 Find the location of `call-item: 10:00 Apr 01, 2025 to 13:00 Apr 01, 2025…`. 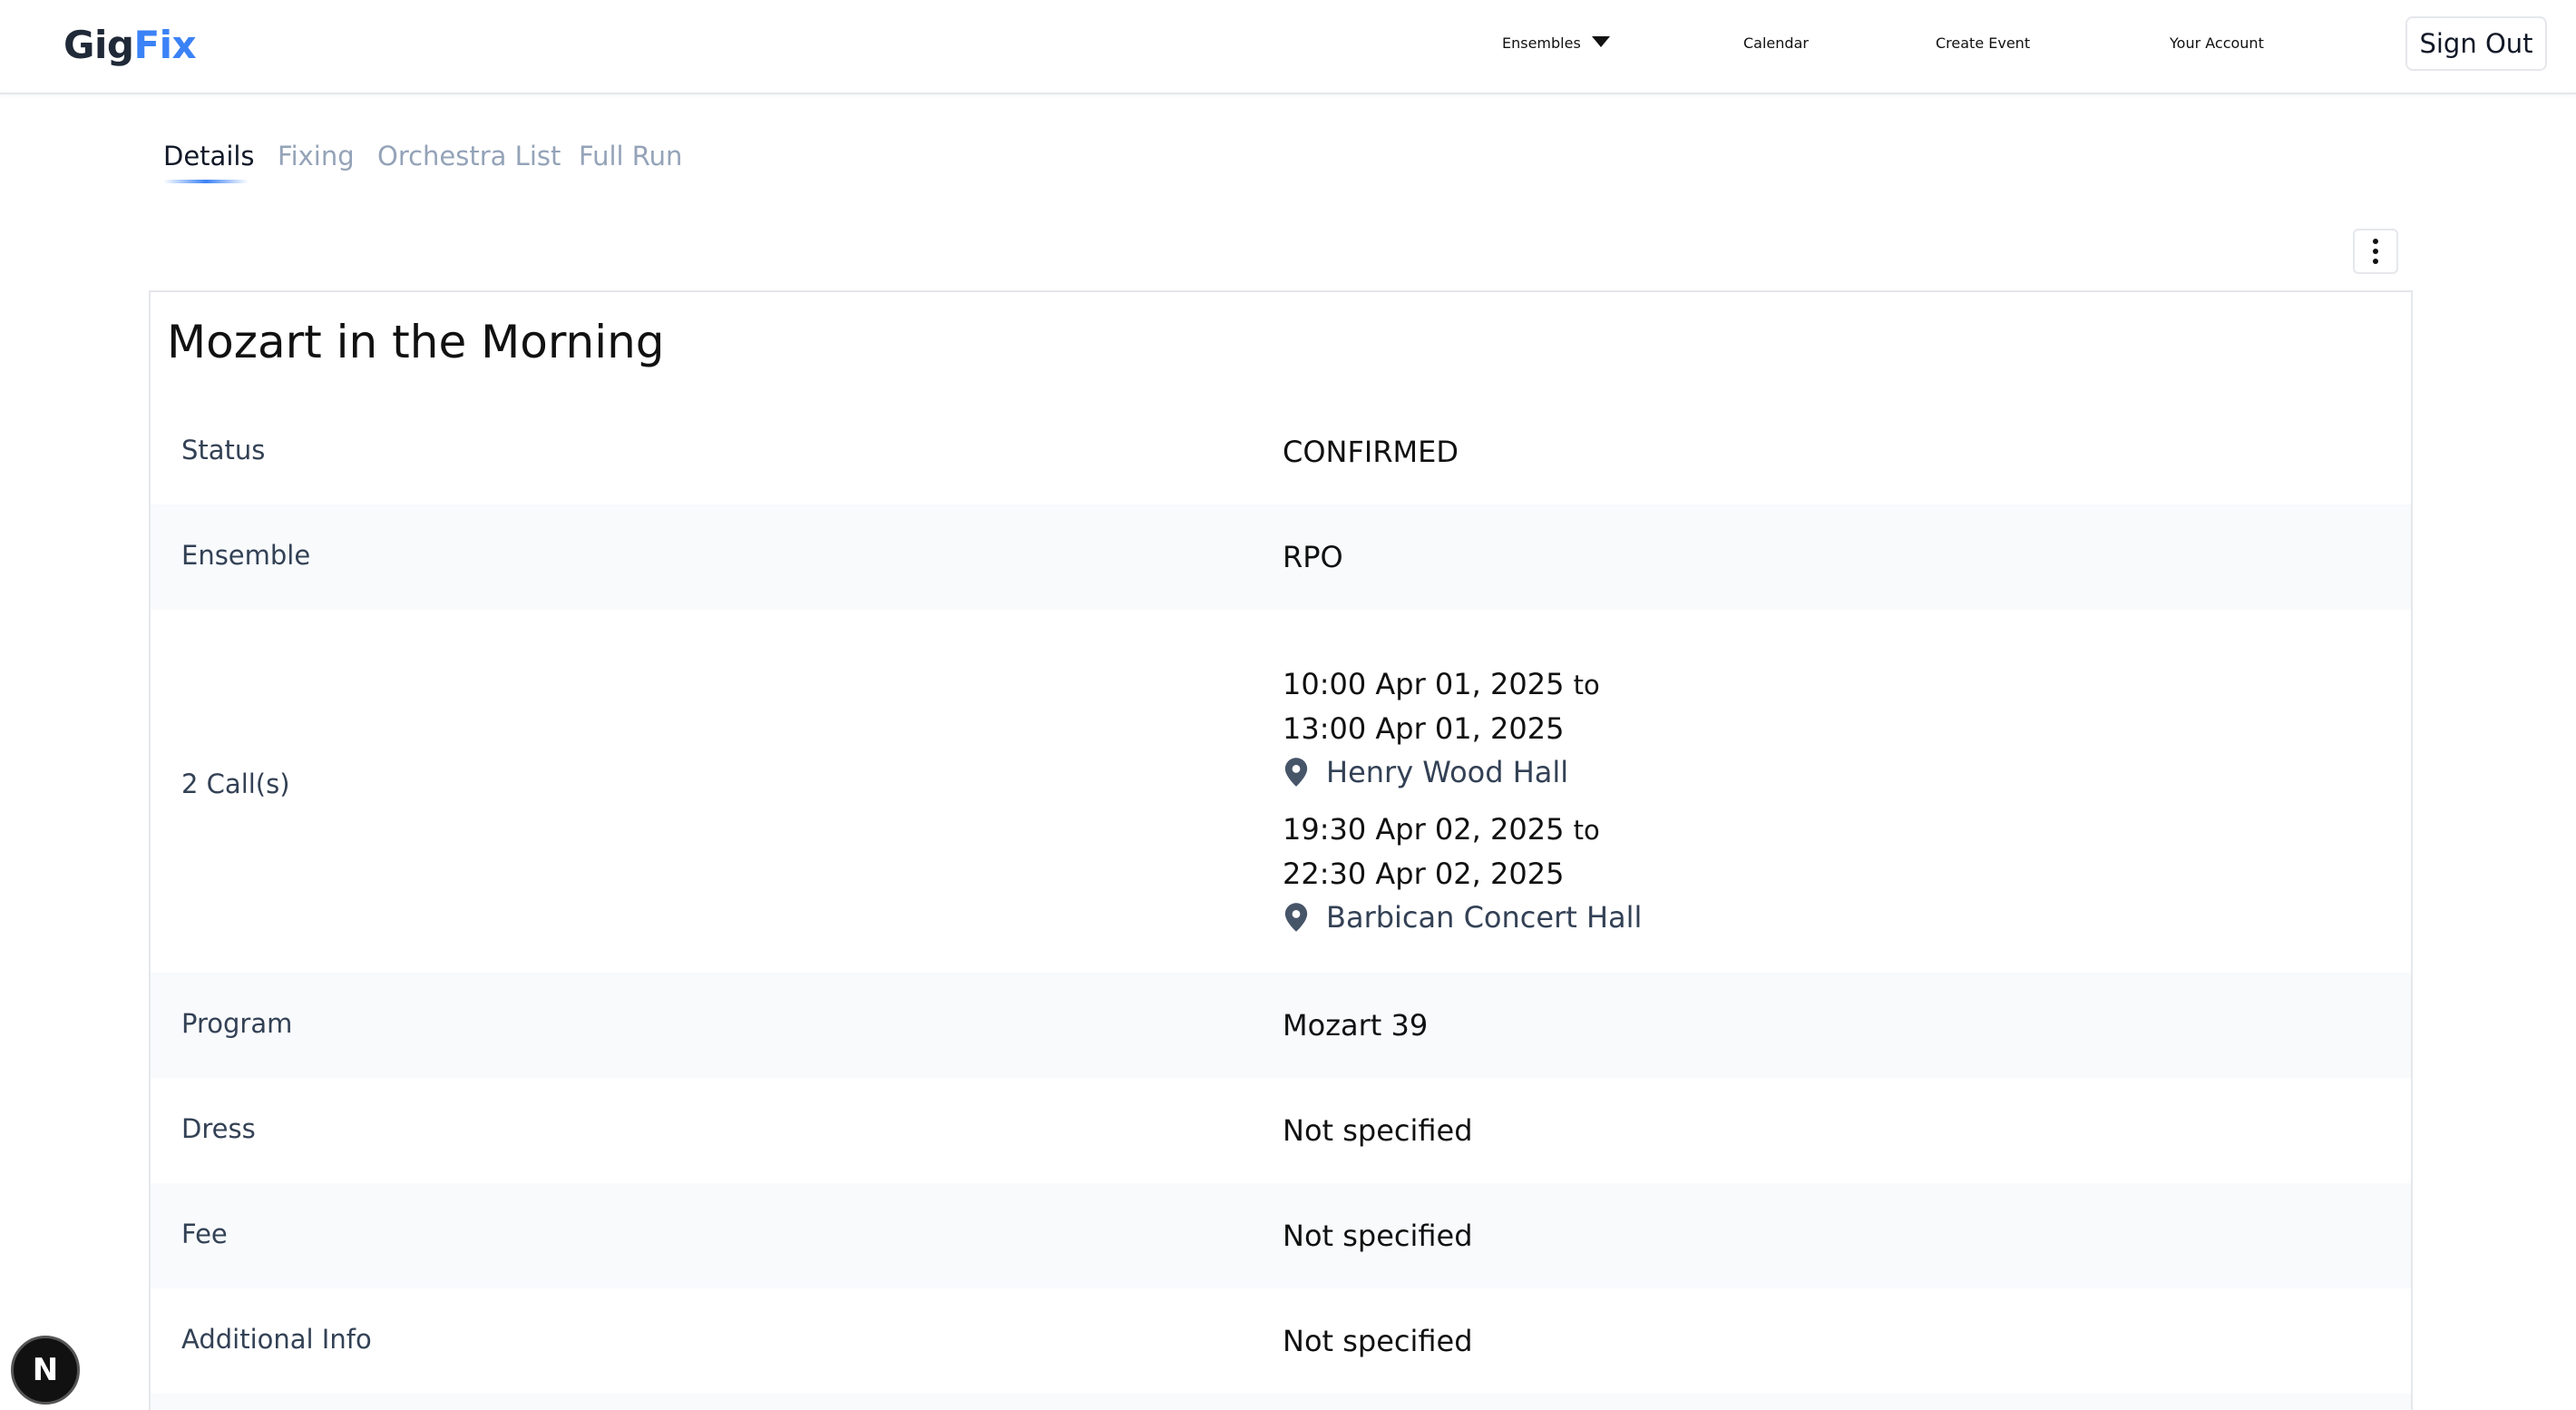

call-item: 10:00 Apr 01, 2025 to 13:00 Apr 01, 2025… is located at coordinates (1441, 728).